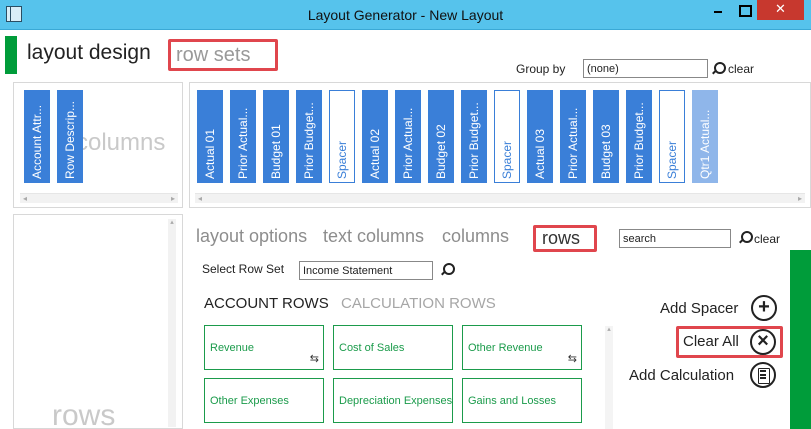 Image resolution: width=811 pixels, height=429 pixels. What do you see at coordinates (232, 348) in the screenshot?
I see `row-tile-label: Revenue` at bounding box center [232, 348].